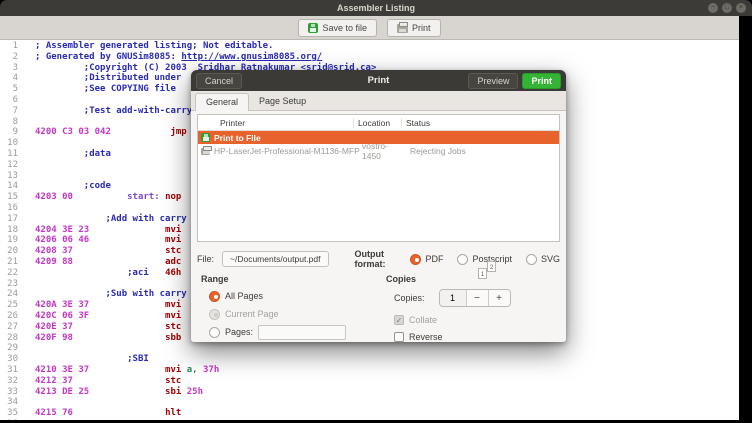 The image size is (752, 423). What do you see at coordinates (119, 391) in the screenshot?
I see `code-text: 4213 DE 25 sbi 25h` at bounding box center [119, 391].